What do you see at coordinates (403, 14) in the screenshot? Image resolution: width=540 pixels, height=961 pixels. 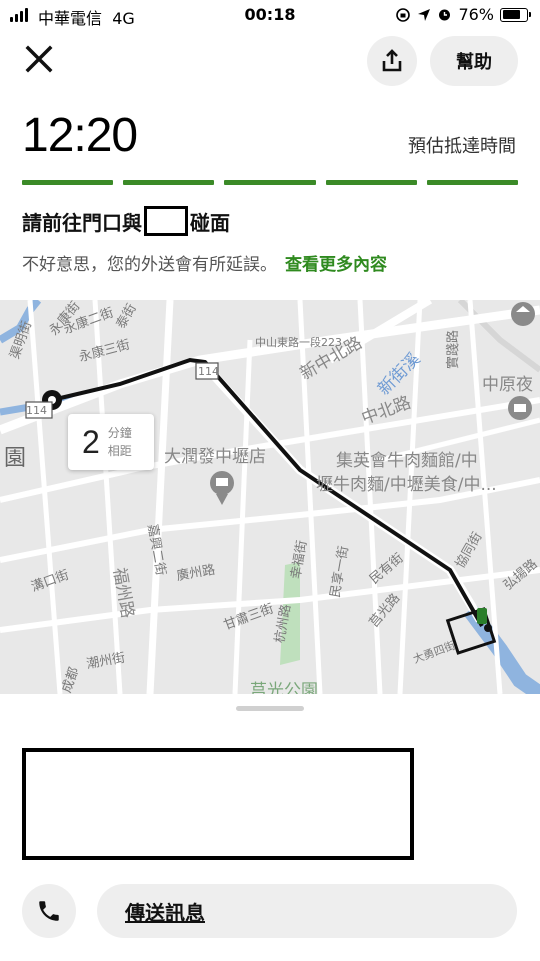 I see `orientation-lock-icon` at bounding box center [403, 14].